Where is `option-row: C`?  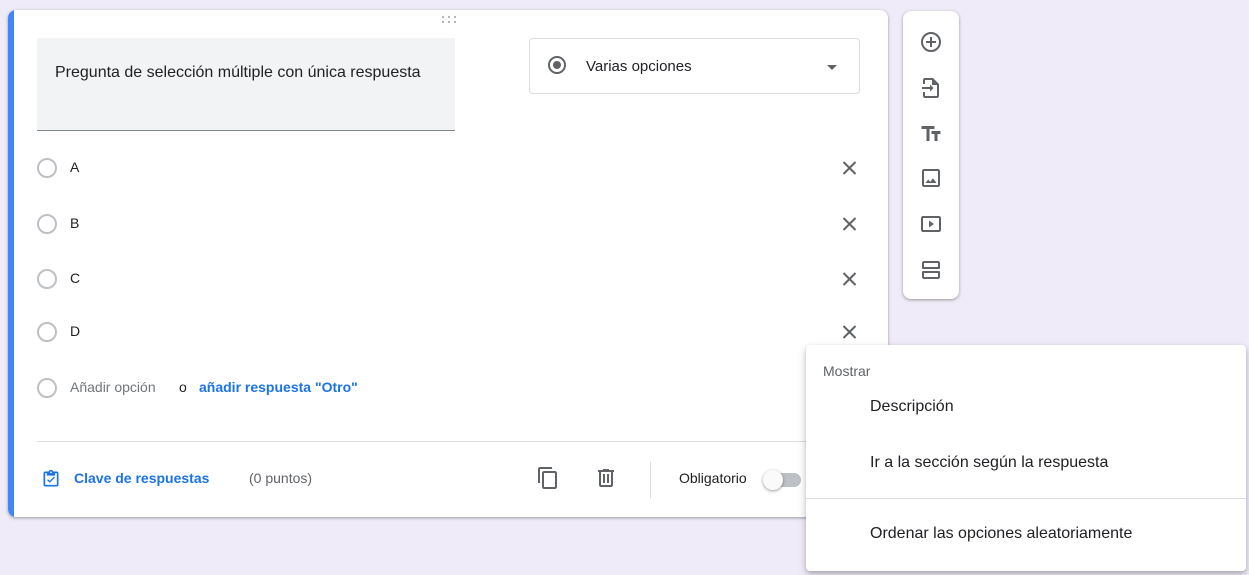
option-row: C is located at coordinates (450, 279).